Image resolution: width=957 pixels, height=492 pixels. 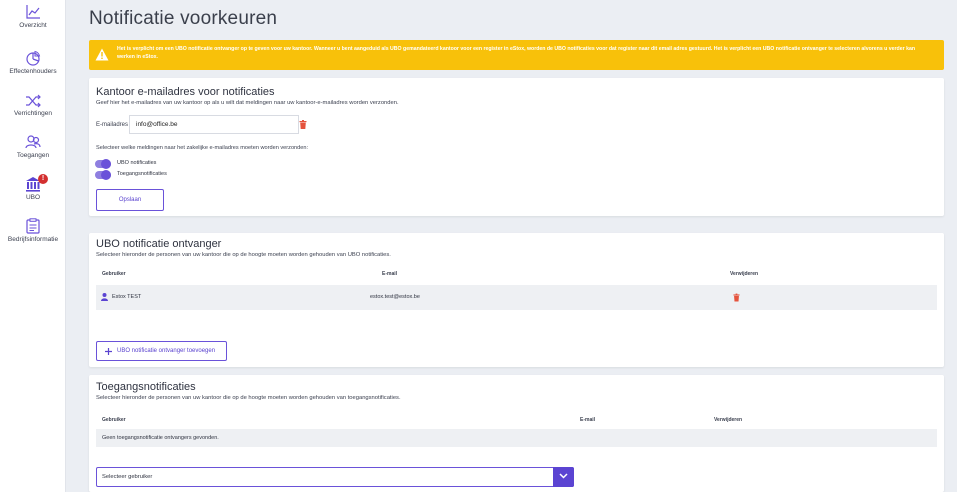 I want to click on card-title: Kantoor e-mailadres voor notificaties, so click(x=185, y=92).